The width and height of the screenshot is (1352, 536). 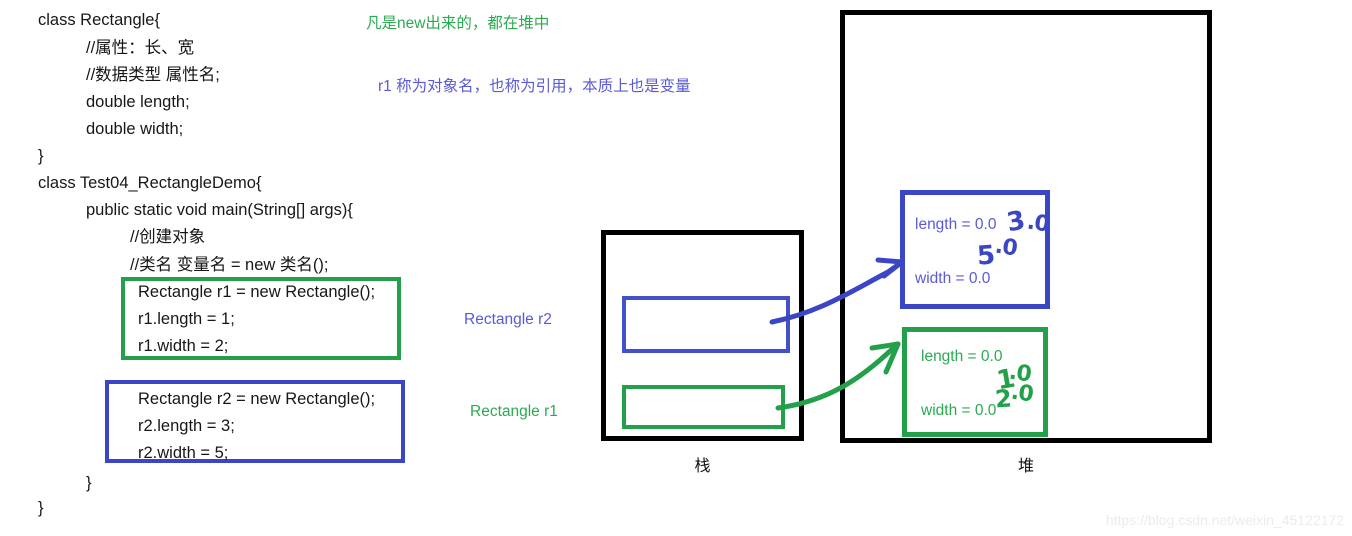 I want to click on heap-object-r2: length = 0.0 width = 0.0 3 .0 5 .0, so click(x=975, y=249).